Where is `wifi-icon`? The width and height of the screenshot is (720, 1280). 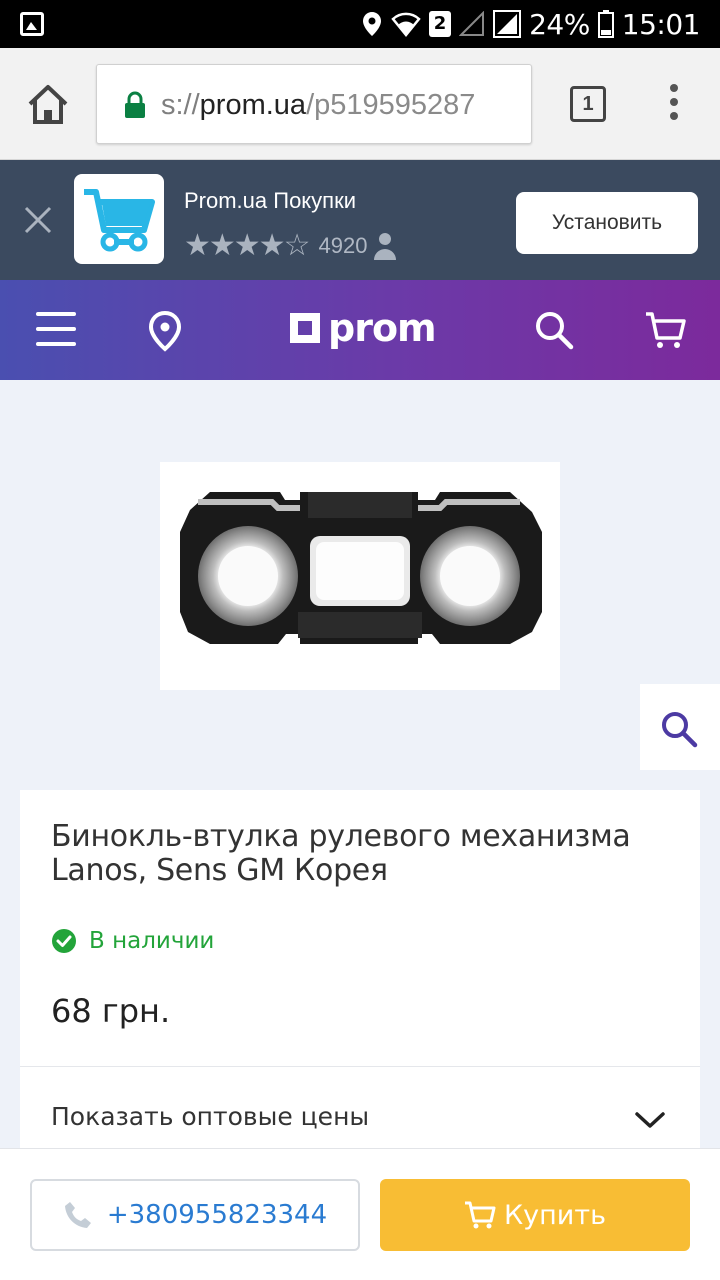
wifi-icon is located at coordinates (406, 24).